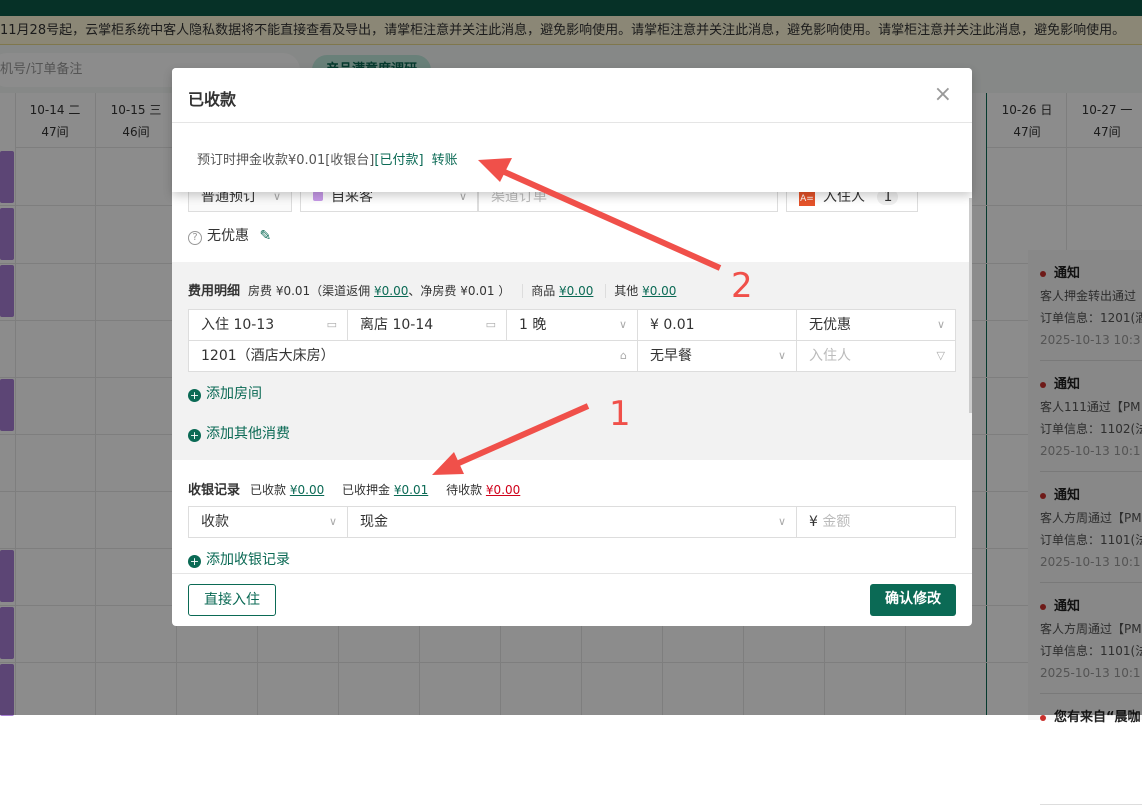 Image resolution: width=1142 pixels, height=805 pixels. Describe the element at coordinates (620, 414) in the screenshot. I see `annotation-1: 1` at that location.